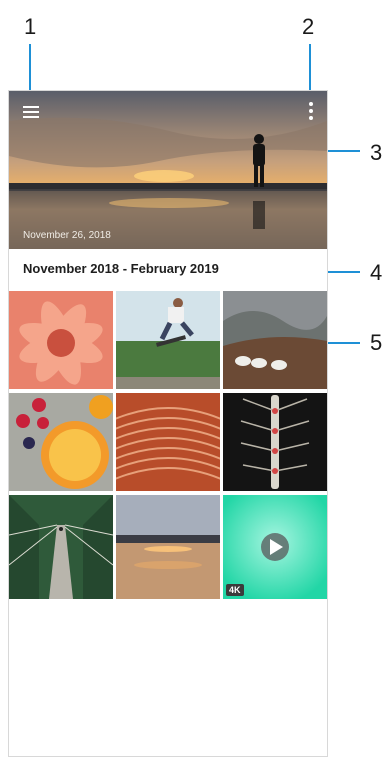 The height and width of the screenshot is (765, 389). I want to click on 4k-badge: 4K, so click(235, 590).